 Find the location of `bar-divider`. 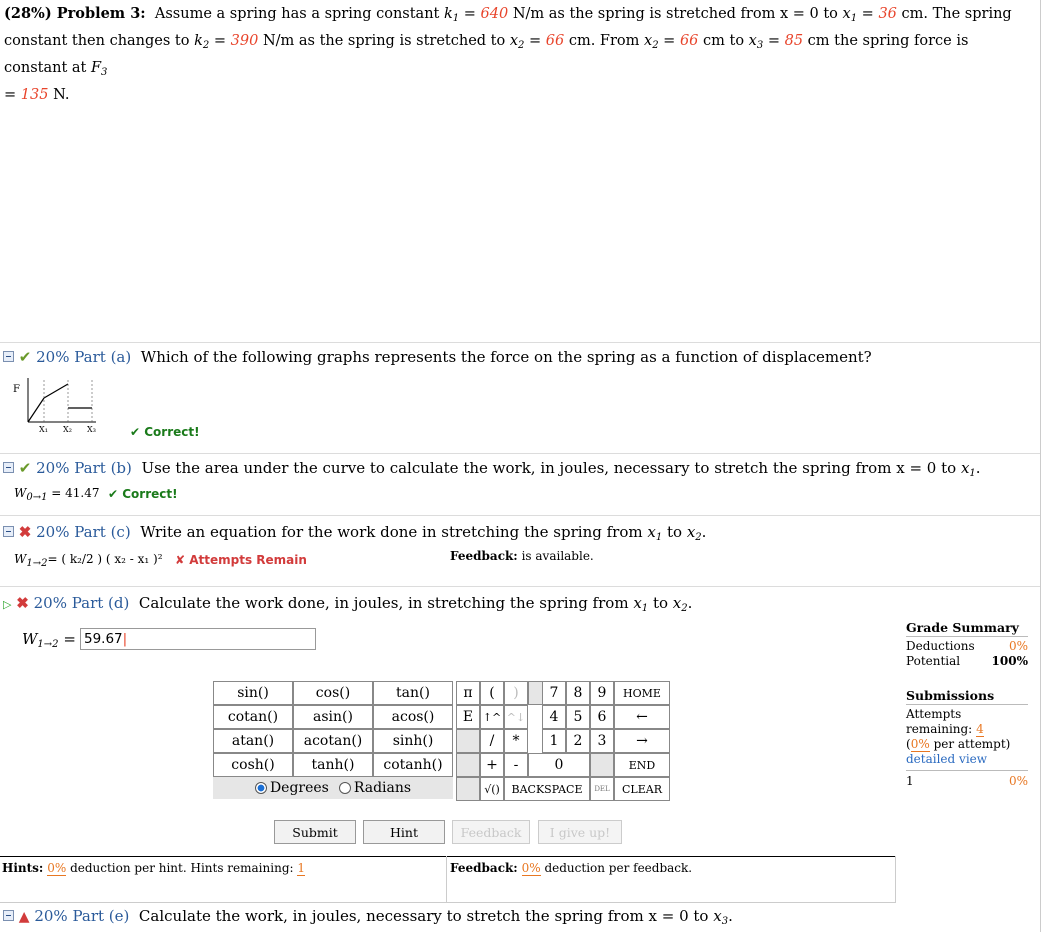

bar-divider is located at coordinates (446, 879).